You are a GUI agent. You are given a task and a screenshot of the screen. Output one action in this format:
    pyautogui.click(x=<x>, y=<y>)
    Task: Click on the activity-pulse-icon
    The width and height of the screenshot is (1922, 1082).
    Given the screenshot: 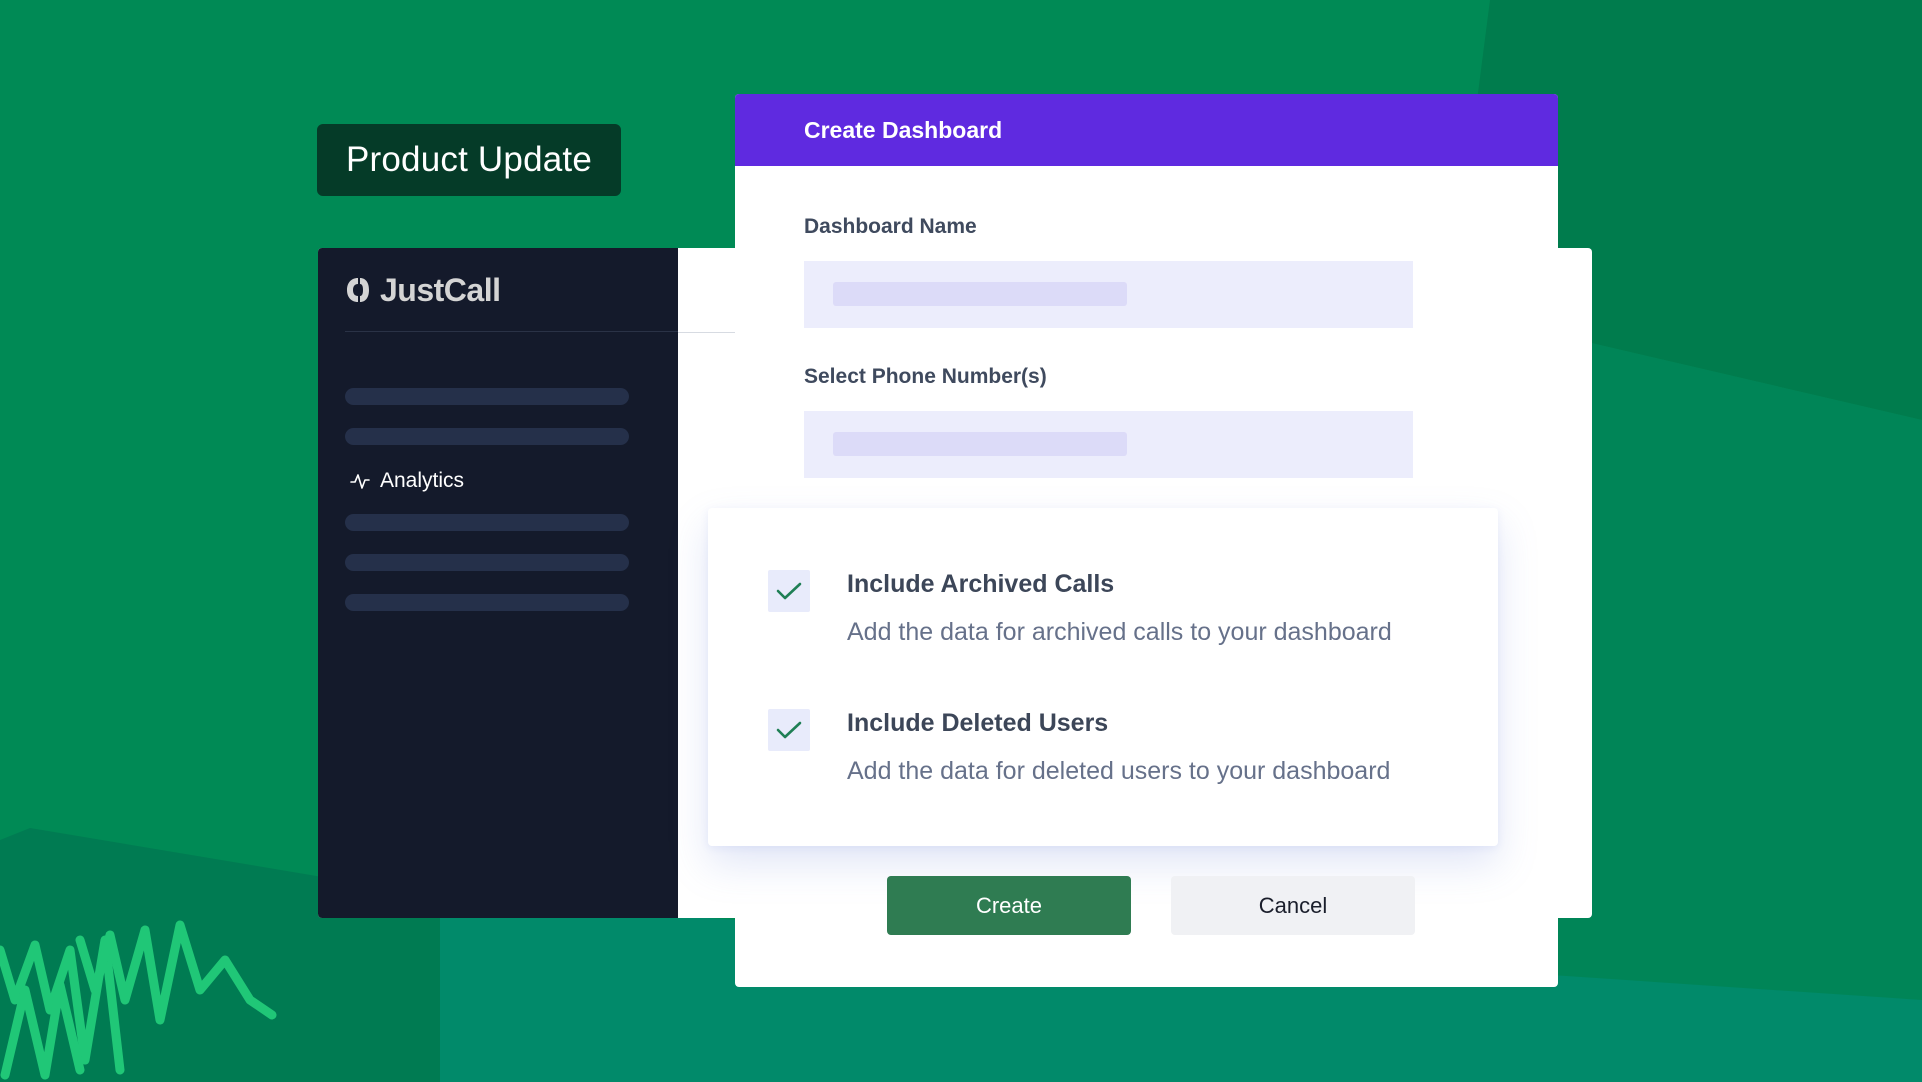 What is the action you would take?
    pyautogui.click(x=360, y=481)
    